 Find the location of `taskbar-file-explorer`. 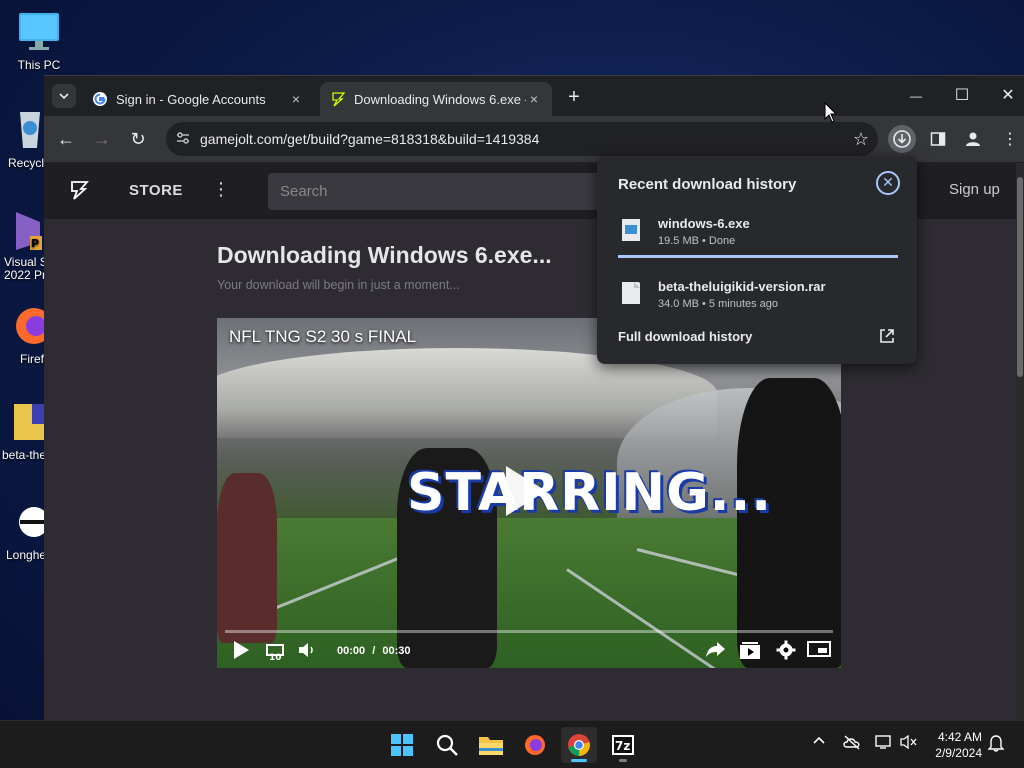

taskbar-file-explorer is located at coordinates (491, 745).